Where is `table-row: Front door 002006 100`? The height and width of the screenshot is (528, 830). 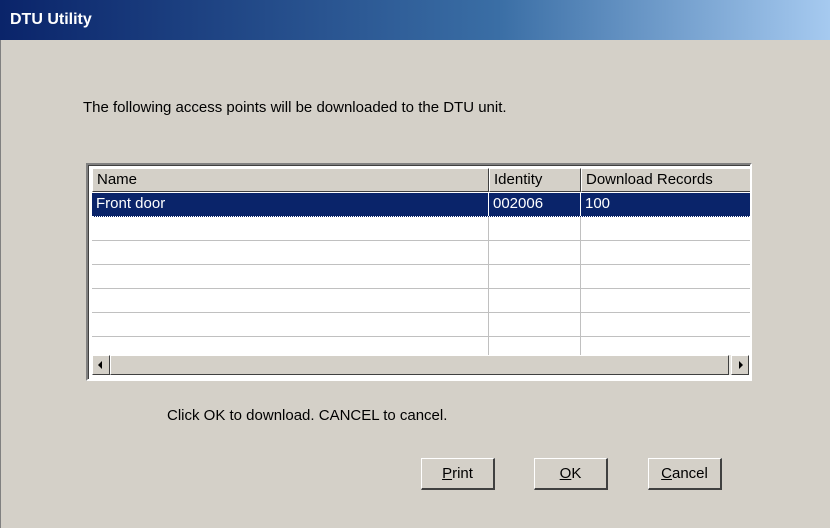 table-row: Front door 002006 100 is located at coordinates (421, 205).